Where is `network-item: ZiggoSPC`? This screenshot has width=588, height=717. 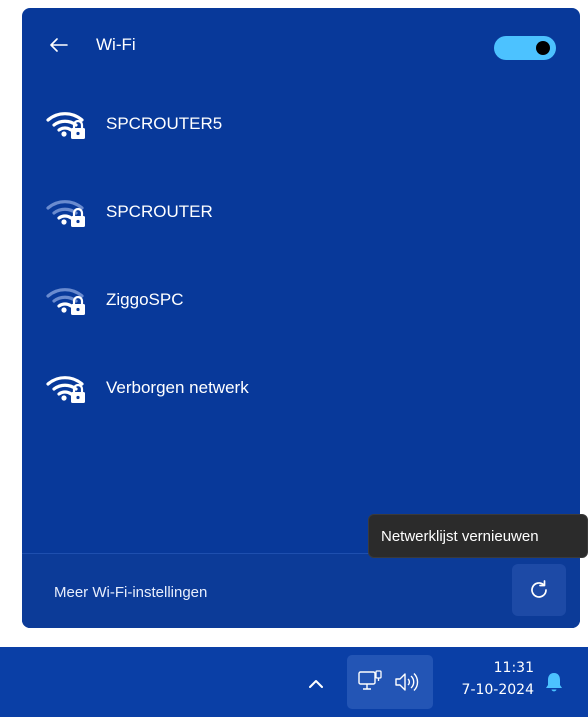 network-item: ZiggoSPC is located at coordinates (301, 300).